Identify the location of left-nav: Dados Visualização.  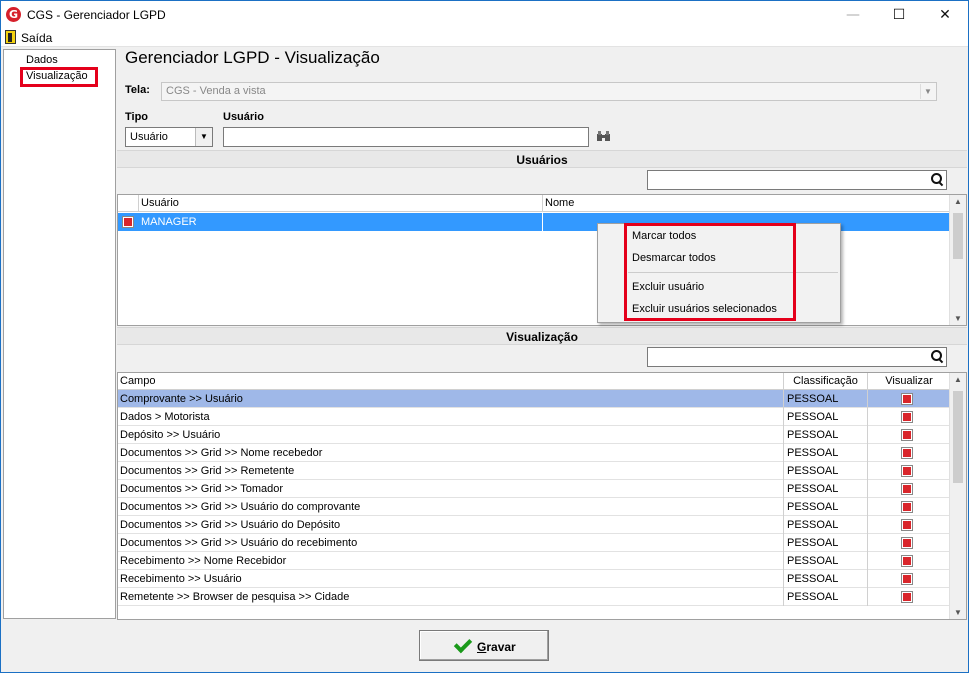
(59, 334).